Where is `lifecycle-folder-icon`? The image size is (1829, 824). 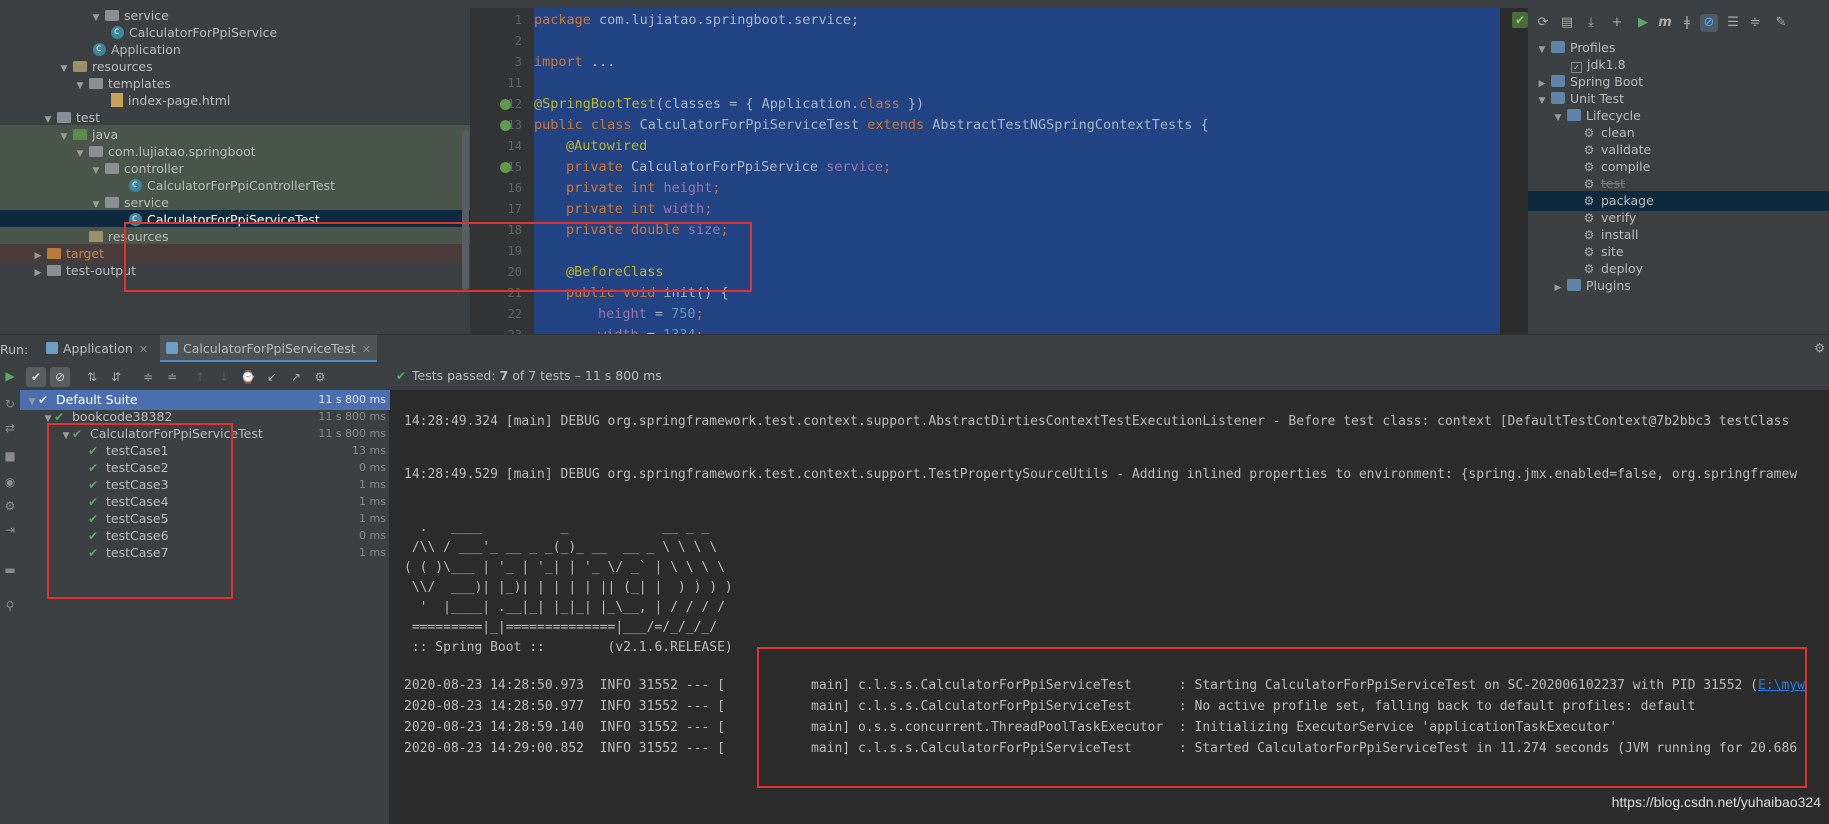 lifecycle-folder-icon is located at coordinates (1574, 115).